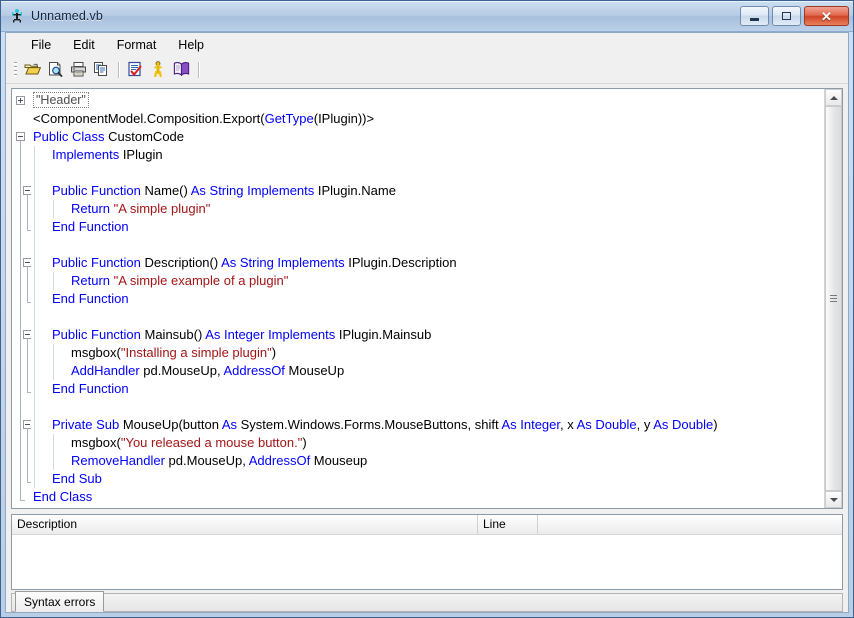 The width and height of the screenshot is (854, 618). Describe the element at coordinates (198, 70) in the screenshot. I see `toolbar-separator-end` at that location.